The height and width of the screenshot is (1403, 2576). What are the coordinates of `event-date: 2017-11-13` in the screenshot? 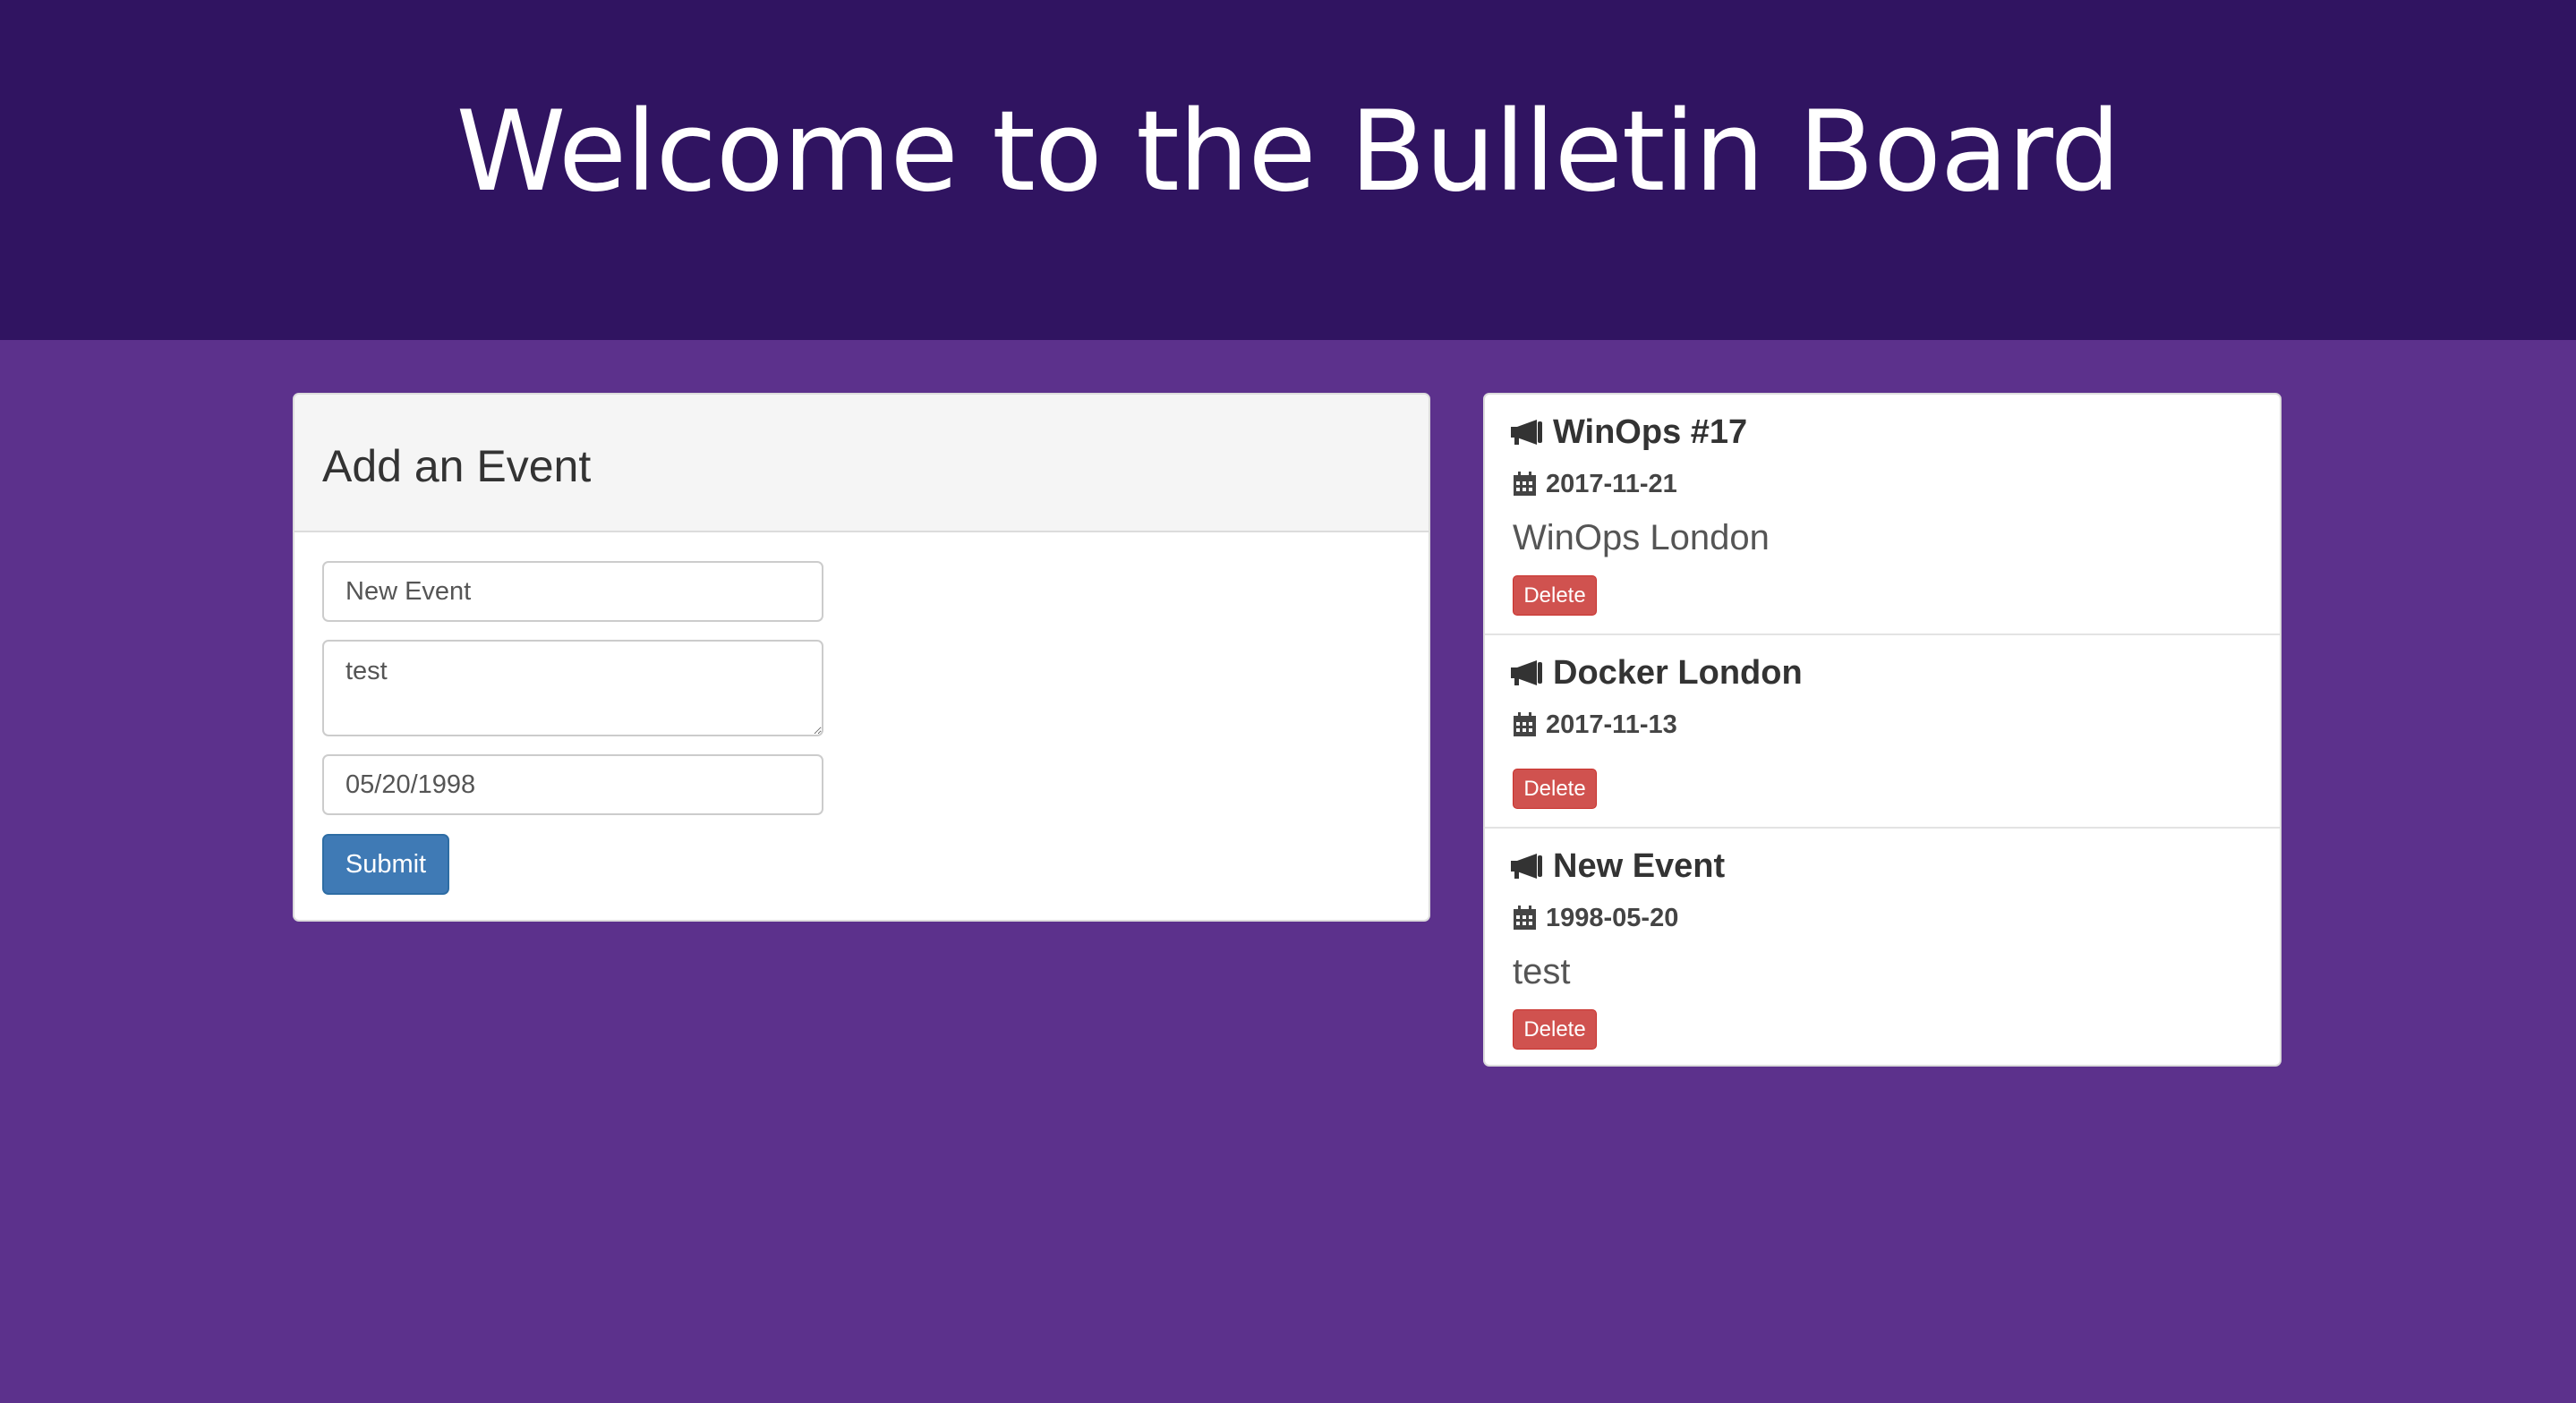 It's located at (1595, 725).